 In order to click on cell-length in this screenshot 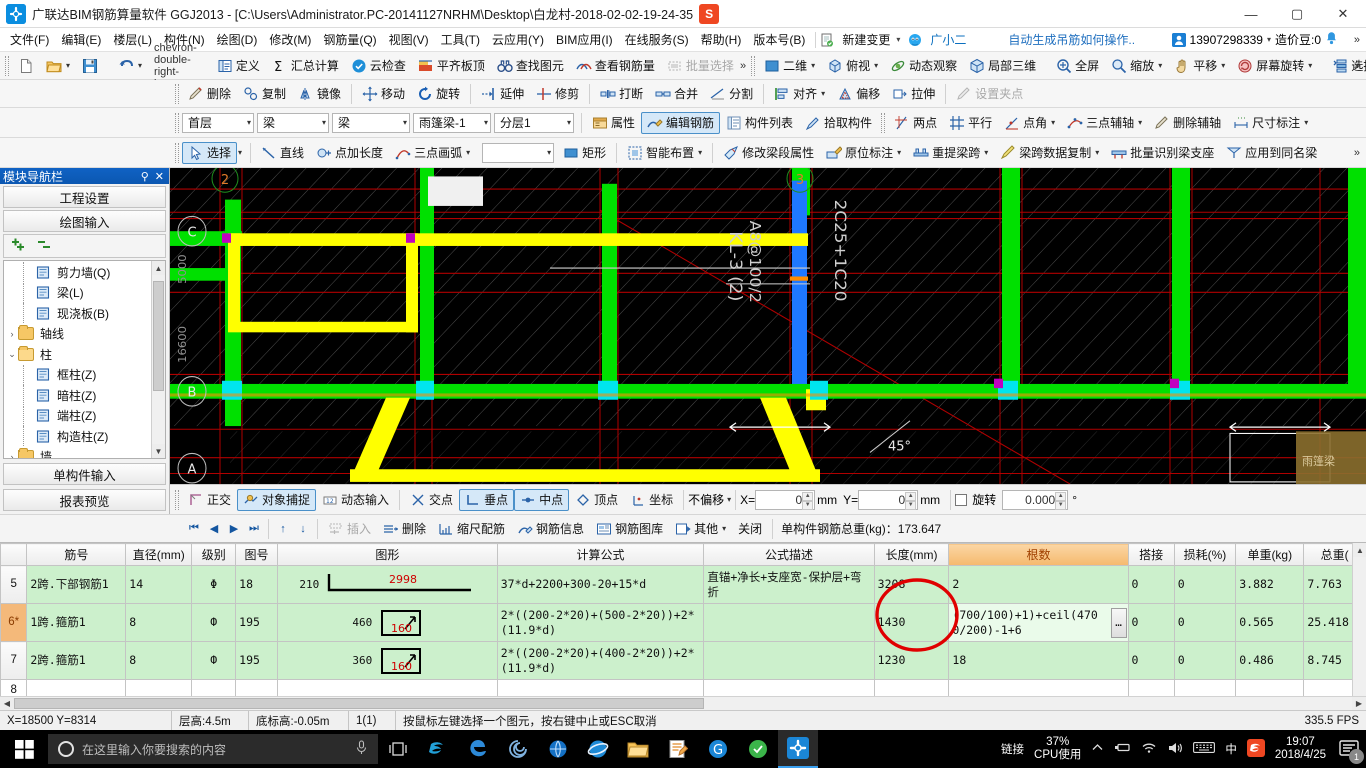, I will do `click(911, 687)`.